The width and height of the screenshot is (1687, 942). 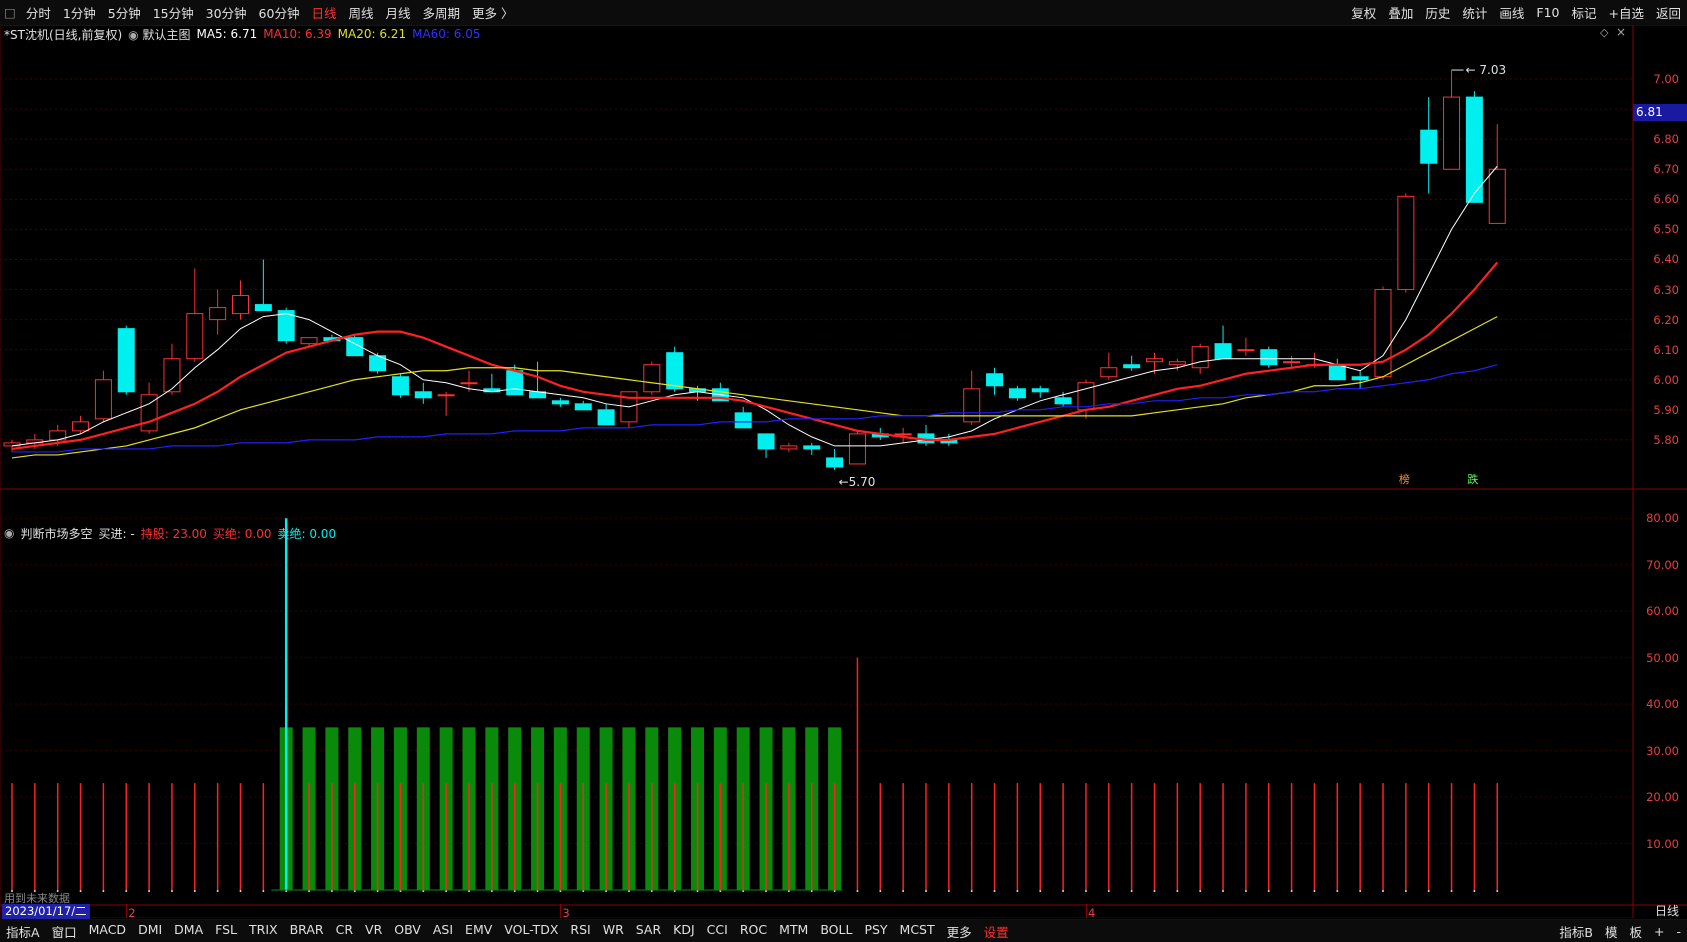 What do you see at coordinates (23, 931) in the screenshot?
I see `indicator-tab: 指标A` at bounding box center [23, 931].